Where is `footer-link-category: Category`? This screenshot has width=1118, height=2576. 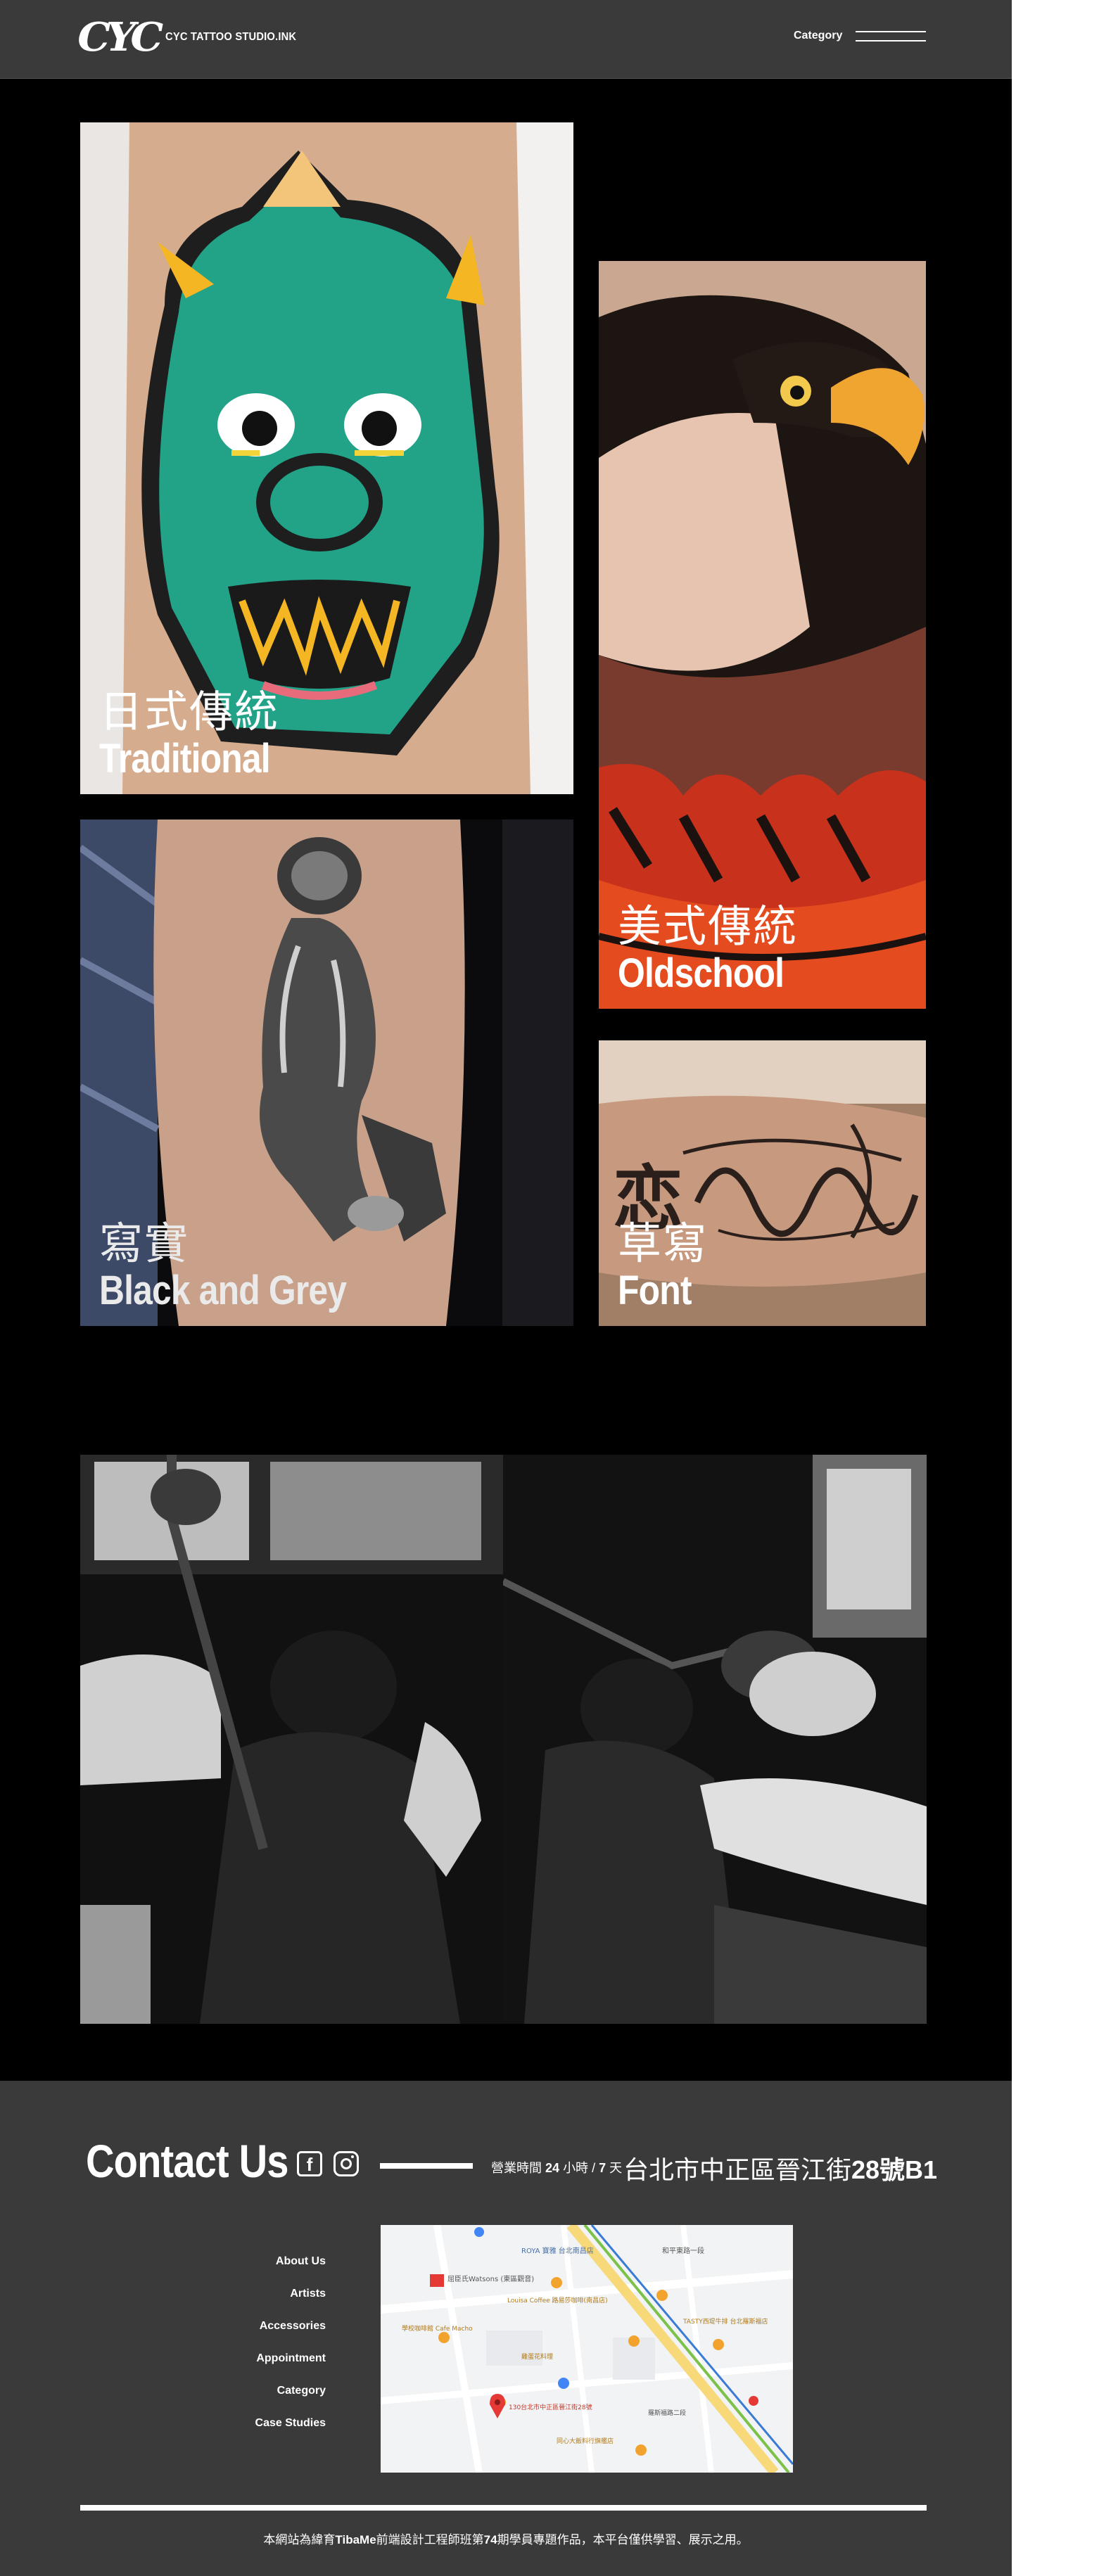 footer-link-category: Category is located at coordinates (268, 2400).